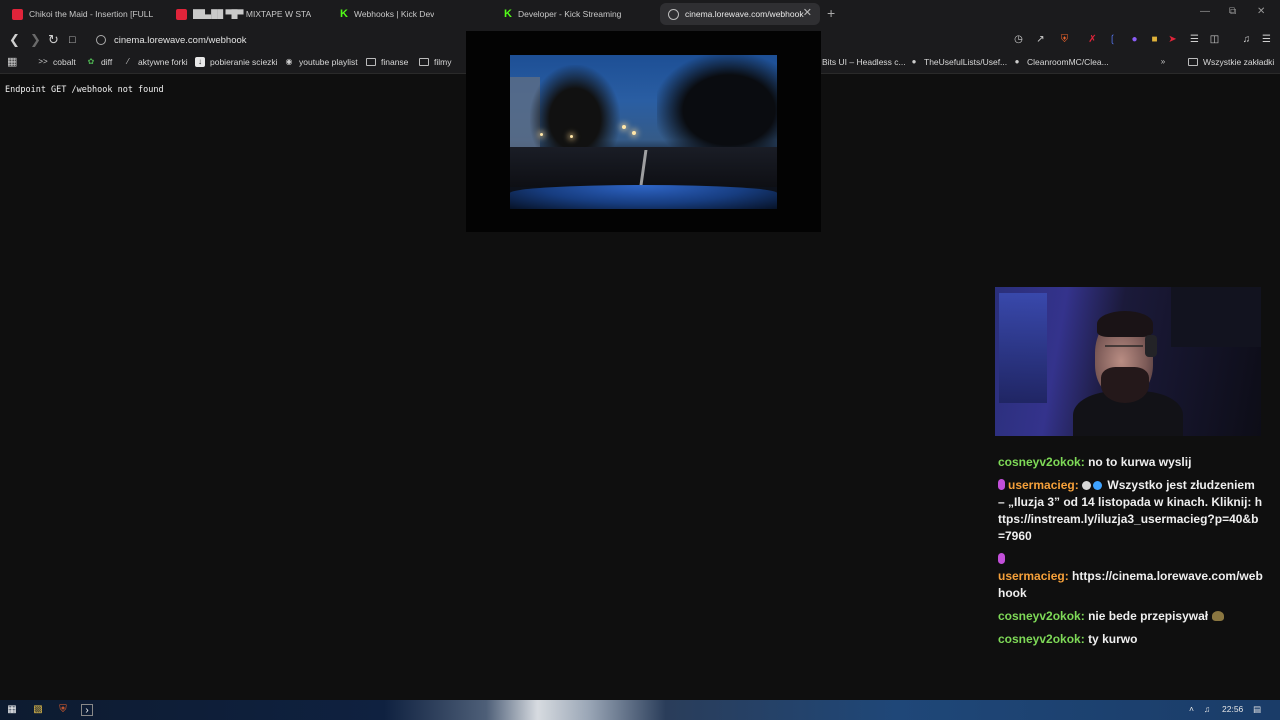 The image size is (1280, 720). I want to click on volume-icon: ♫, so click(1207, 709).